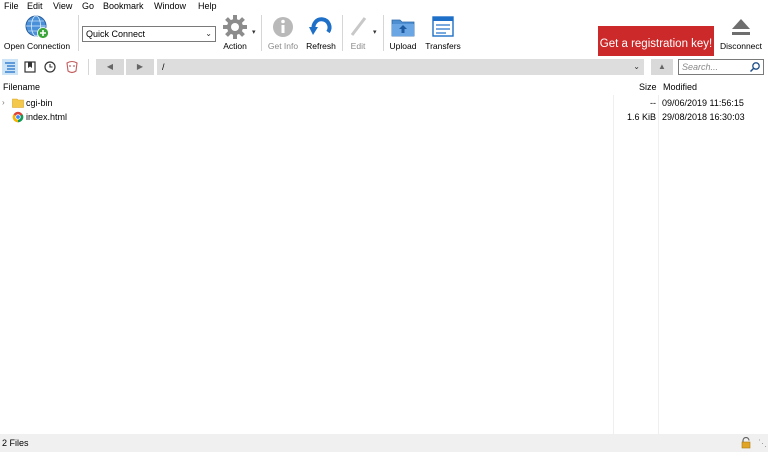  I want to click on bonjour-icon, so click(72, 67).